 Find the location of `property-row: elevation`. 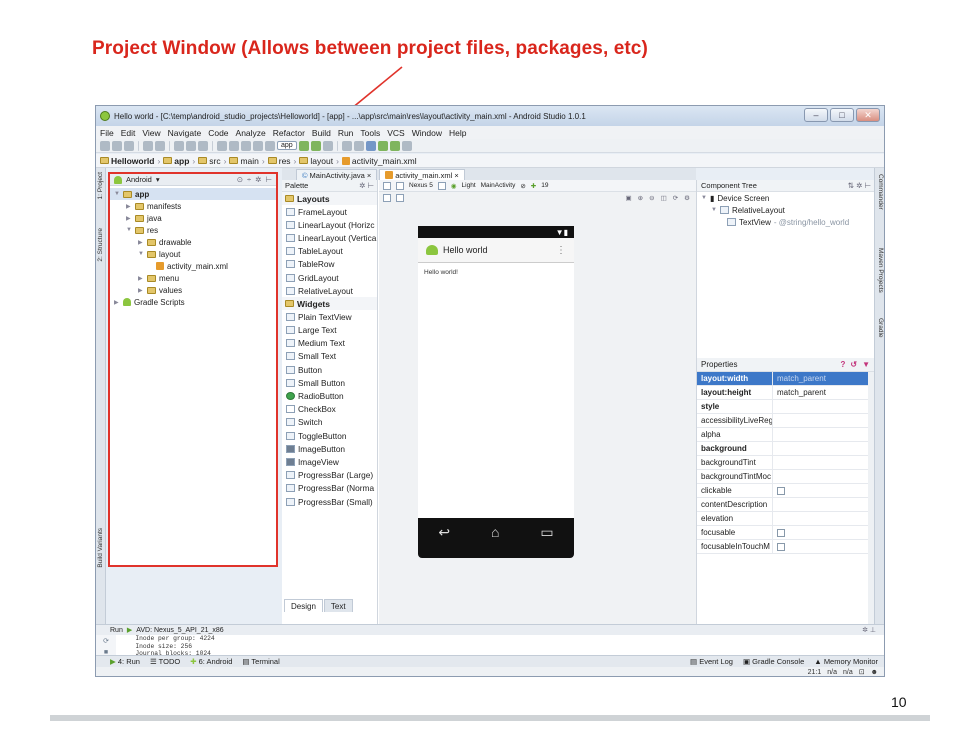

property-row: elevation is located at coordinates (785, 519).